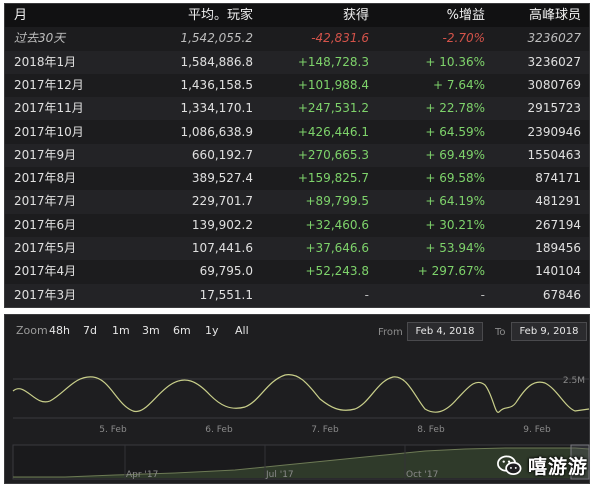  I want to click on row-peak-players: 1550463, so click(554, 154).